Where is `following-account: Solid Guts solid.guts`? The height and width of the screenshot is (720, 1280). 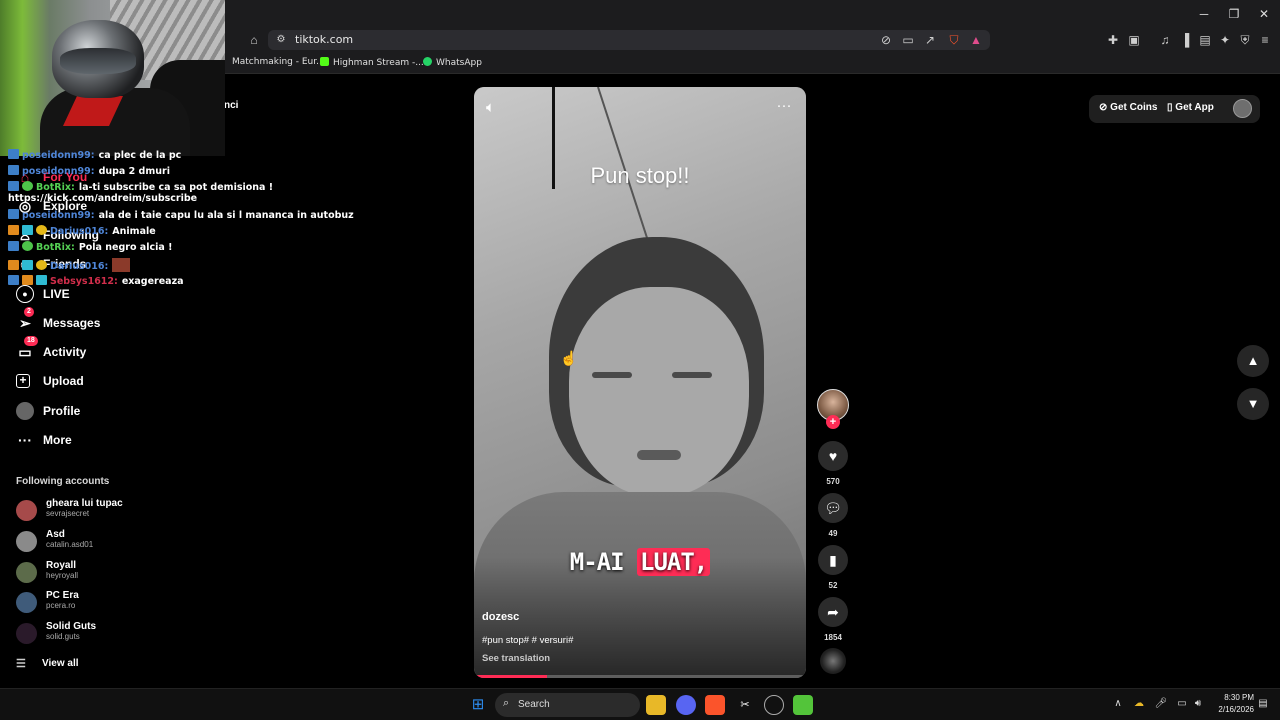
following-account: Solid Guts solid.guts is located at coordinates (116, 634).